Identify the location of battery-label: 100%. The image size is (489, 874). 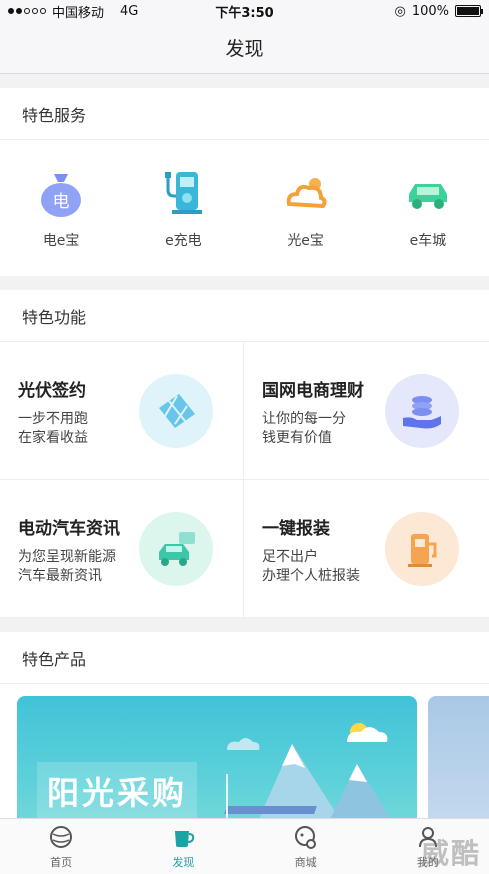
(430, 11).